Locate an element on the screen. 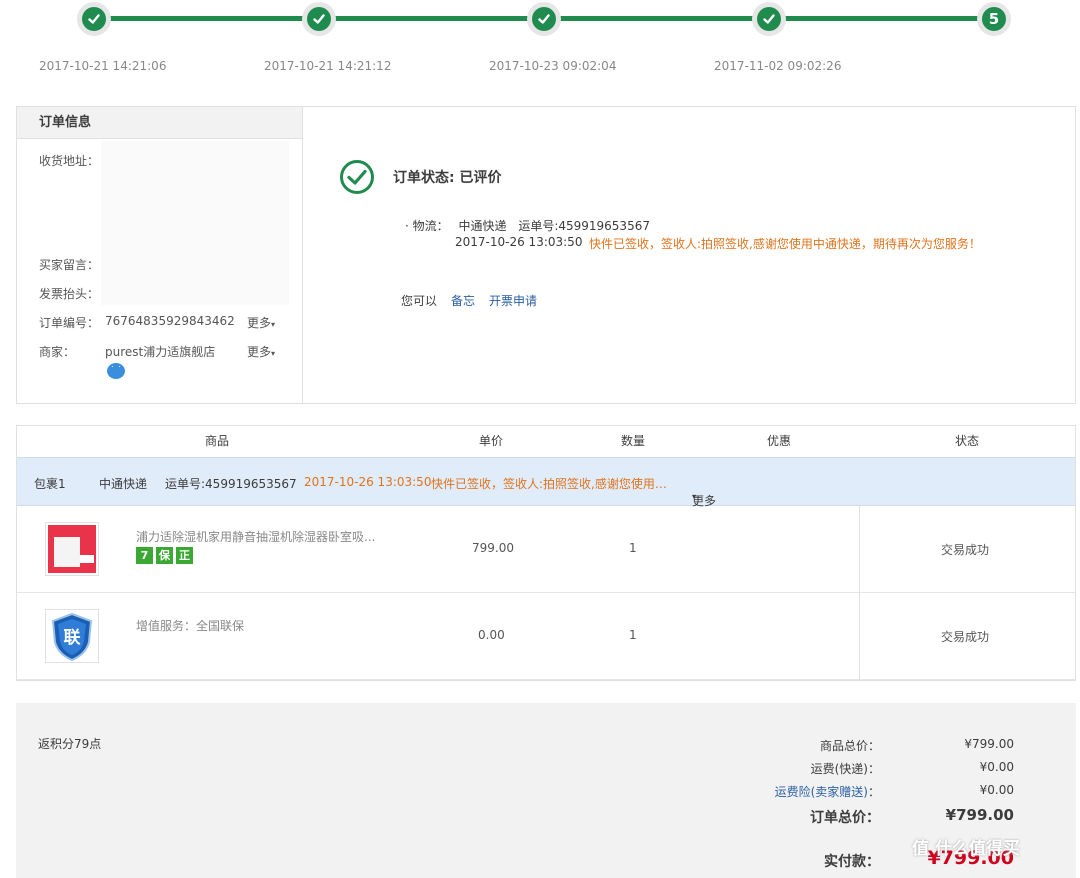 This screenshot has width=1080, height=878. order-info-title: 订单信息 is located at coordinates (159, 123).